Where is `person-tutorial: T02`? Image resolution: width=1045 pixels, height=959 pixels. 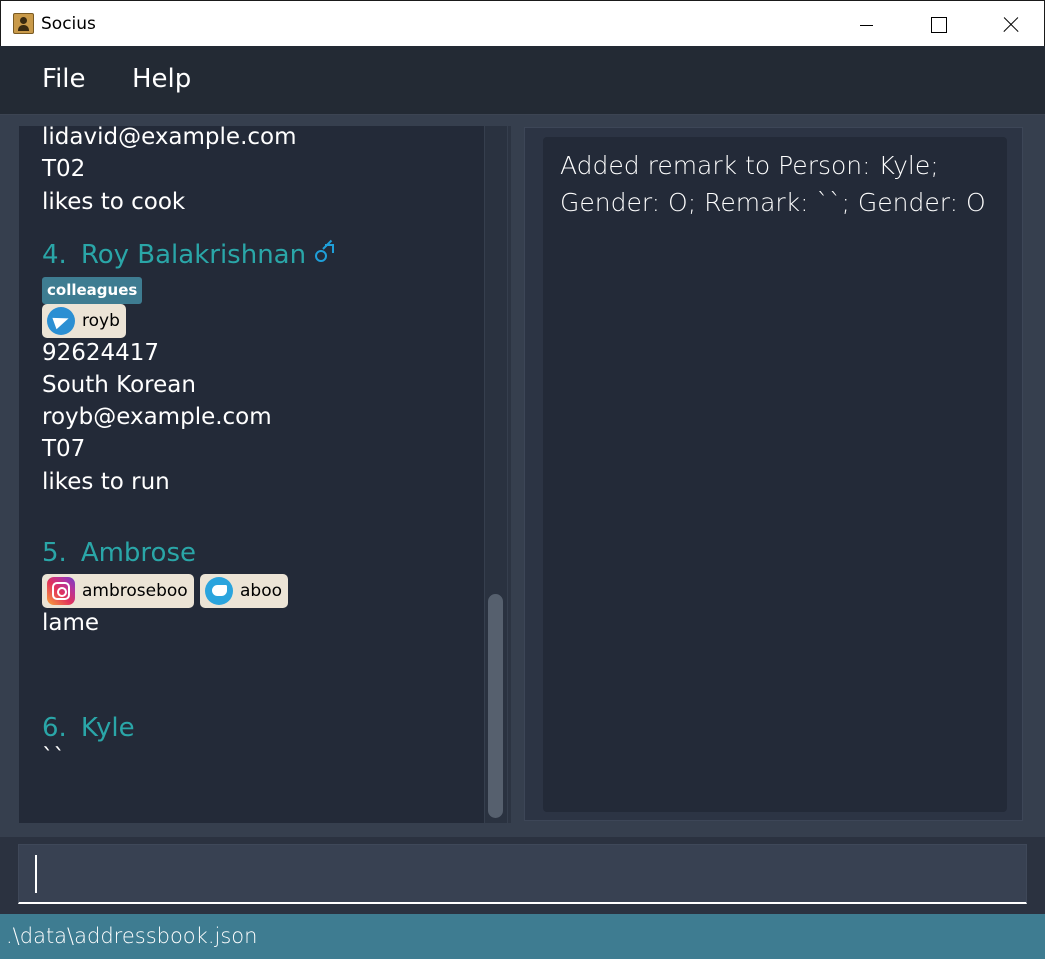
person-tutorial: T02 is located at coordinates (64, 169).